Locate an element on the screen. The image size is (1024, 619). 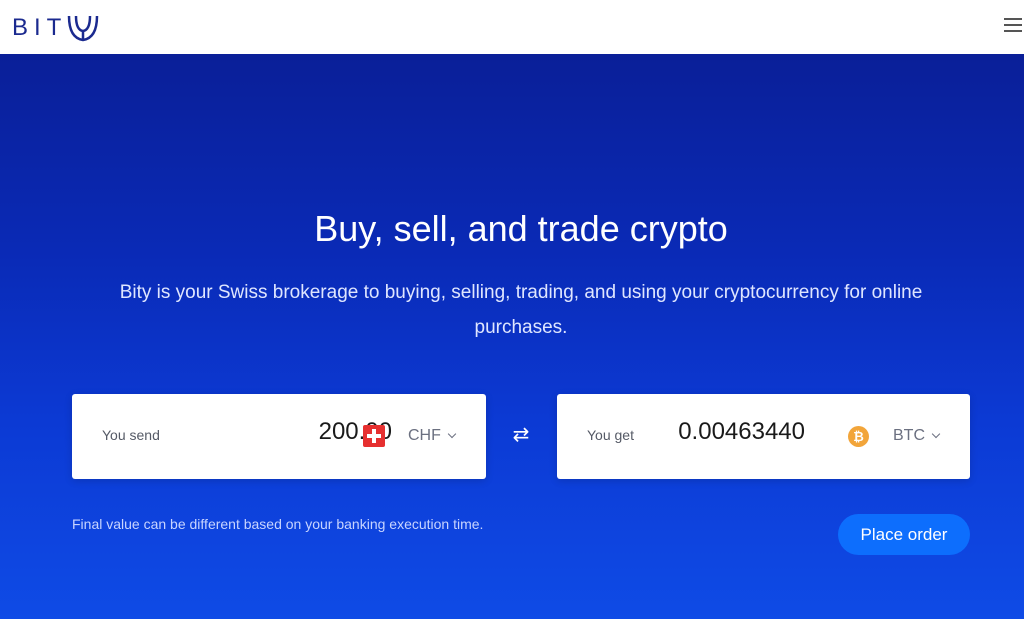
logo-wordmark: BIT is located at coordinates (40, 27).